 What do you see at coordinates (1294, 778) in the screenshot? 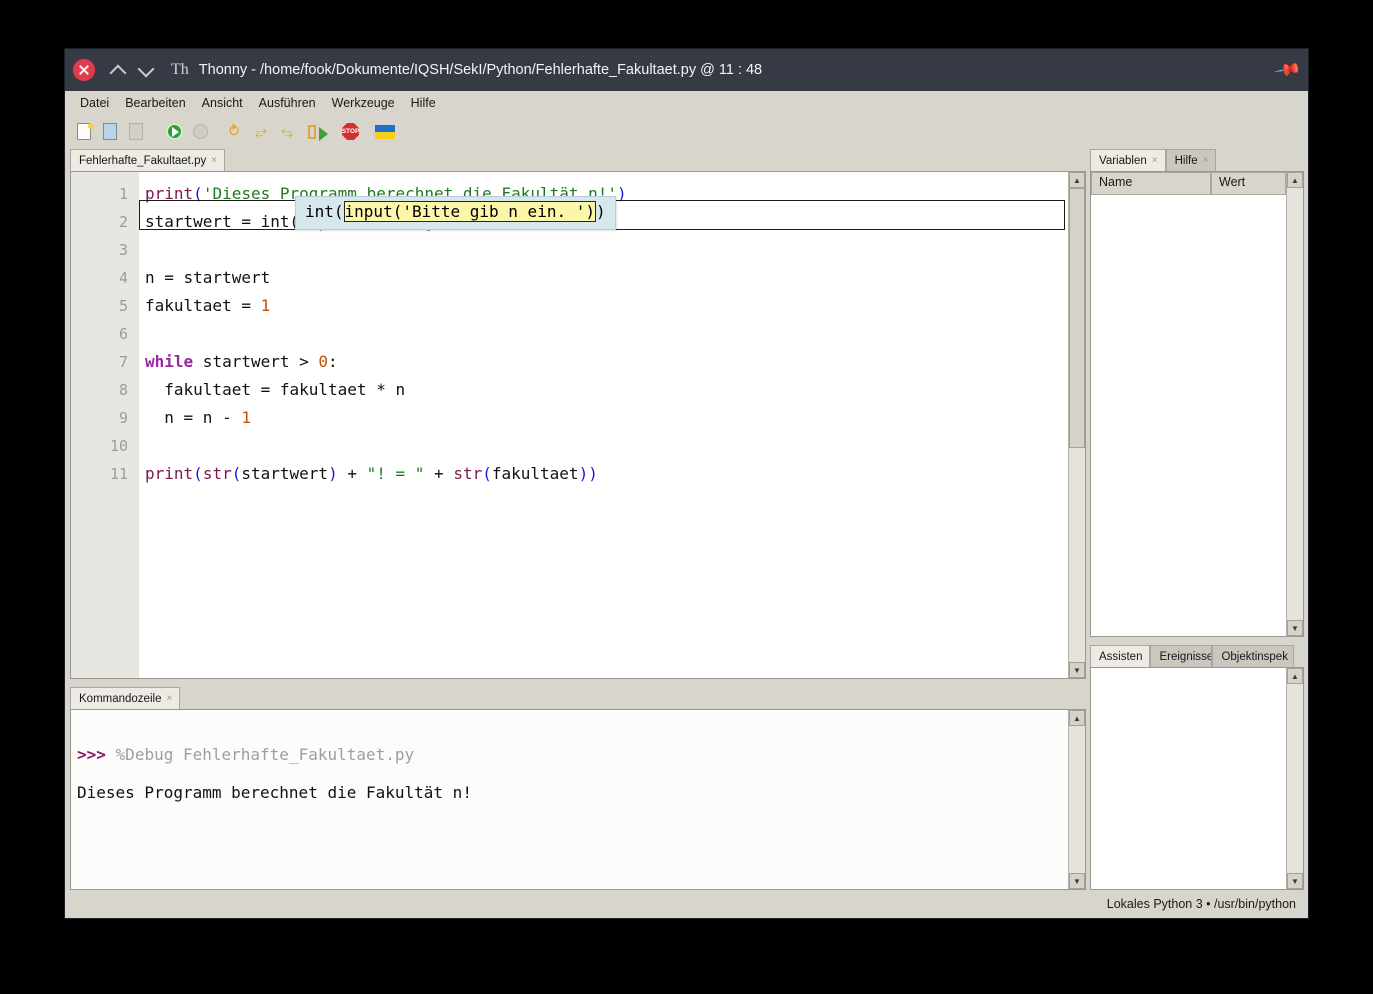
I see `assistant-vertical-scrollbar: ▲ ▼` at bounding box center [1294, 778].